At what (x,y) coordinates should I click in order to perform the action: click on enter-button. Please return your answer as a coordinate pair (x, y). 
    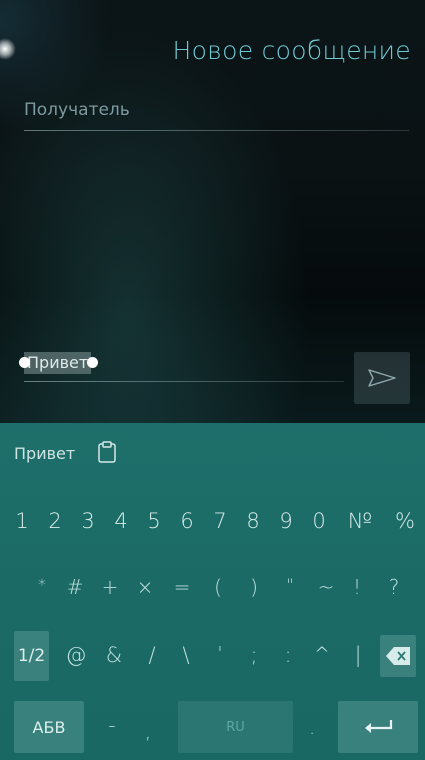
    Looking at the image, I should click on (378, 727).